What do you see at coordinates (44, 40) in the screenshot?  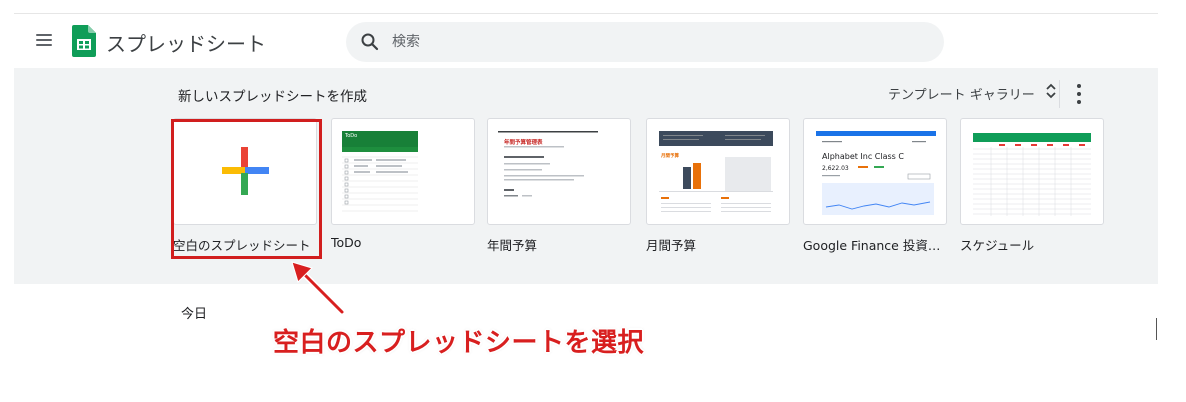 I see `main-menu-button` at bounding box center [44, 40].